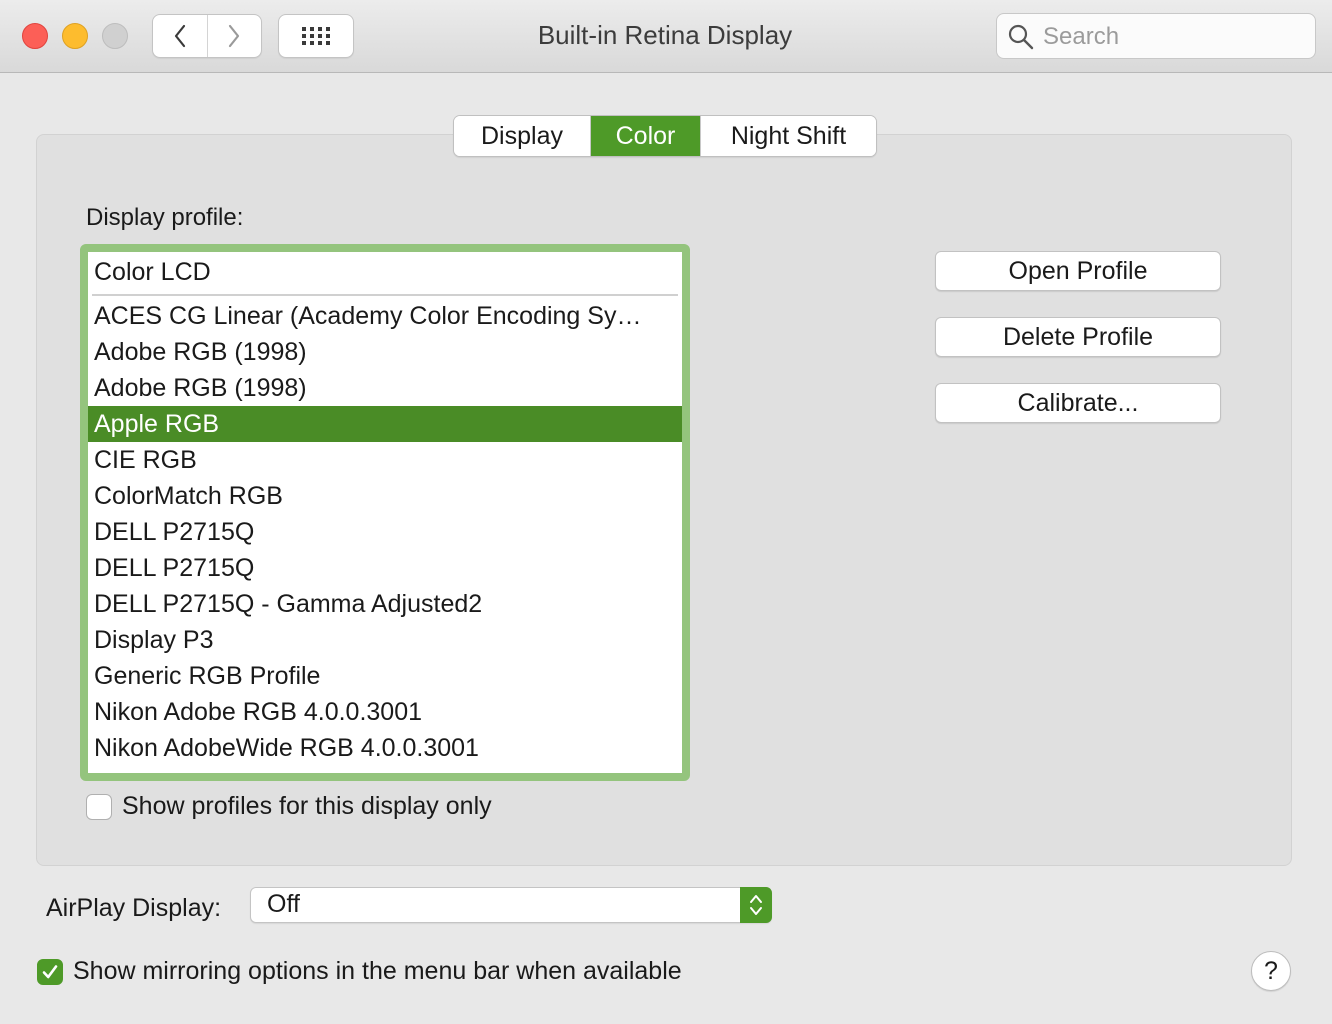 The width and height of the screenshot is (1332, 1024). I want to click on profile-item: Display P3, so click(385, 640).